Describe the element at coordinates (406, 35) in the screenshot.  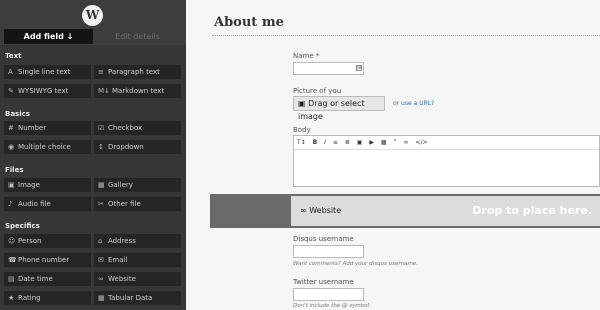
I see `title-divider` at that location.